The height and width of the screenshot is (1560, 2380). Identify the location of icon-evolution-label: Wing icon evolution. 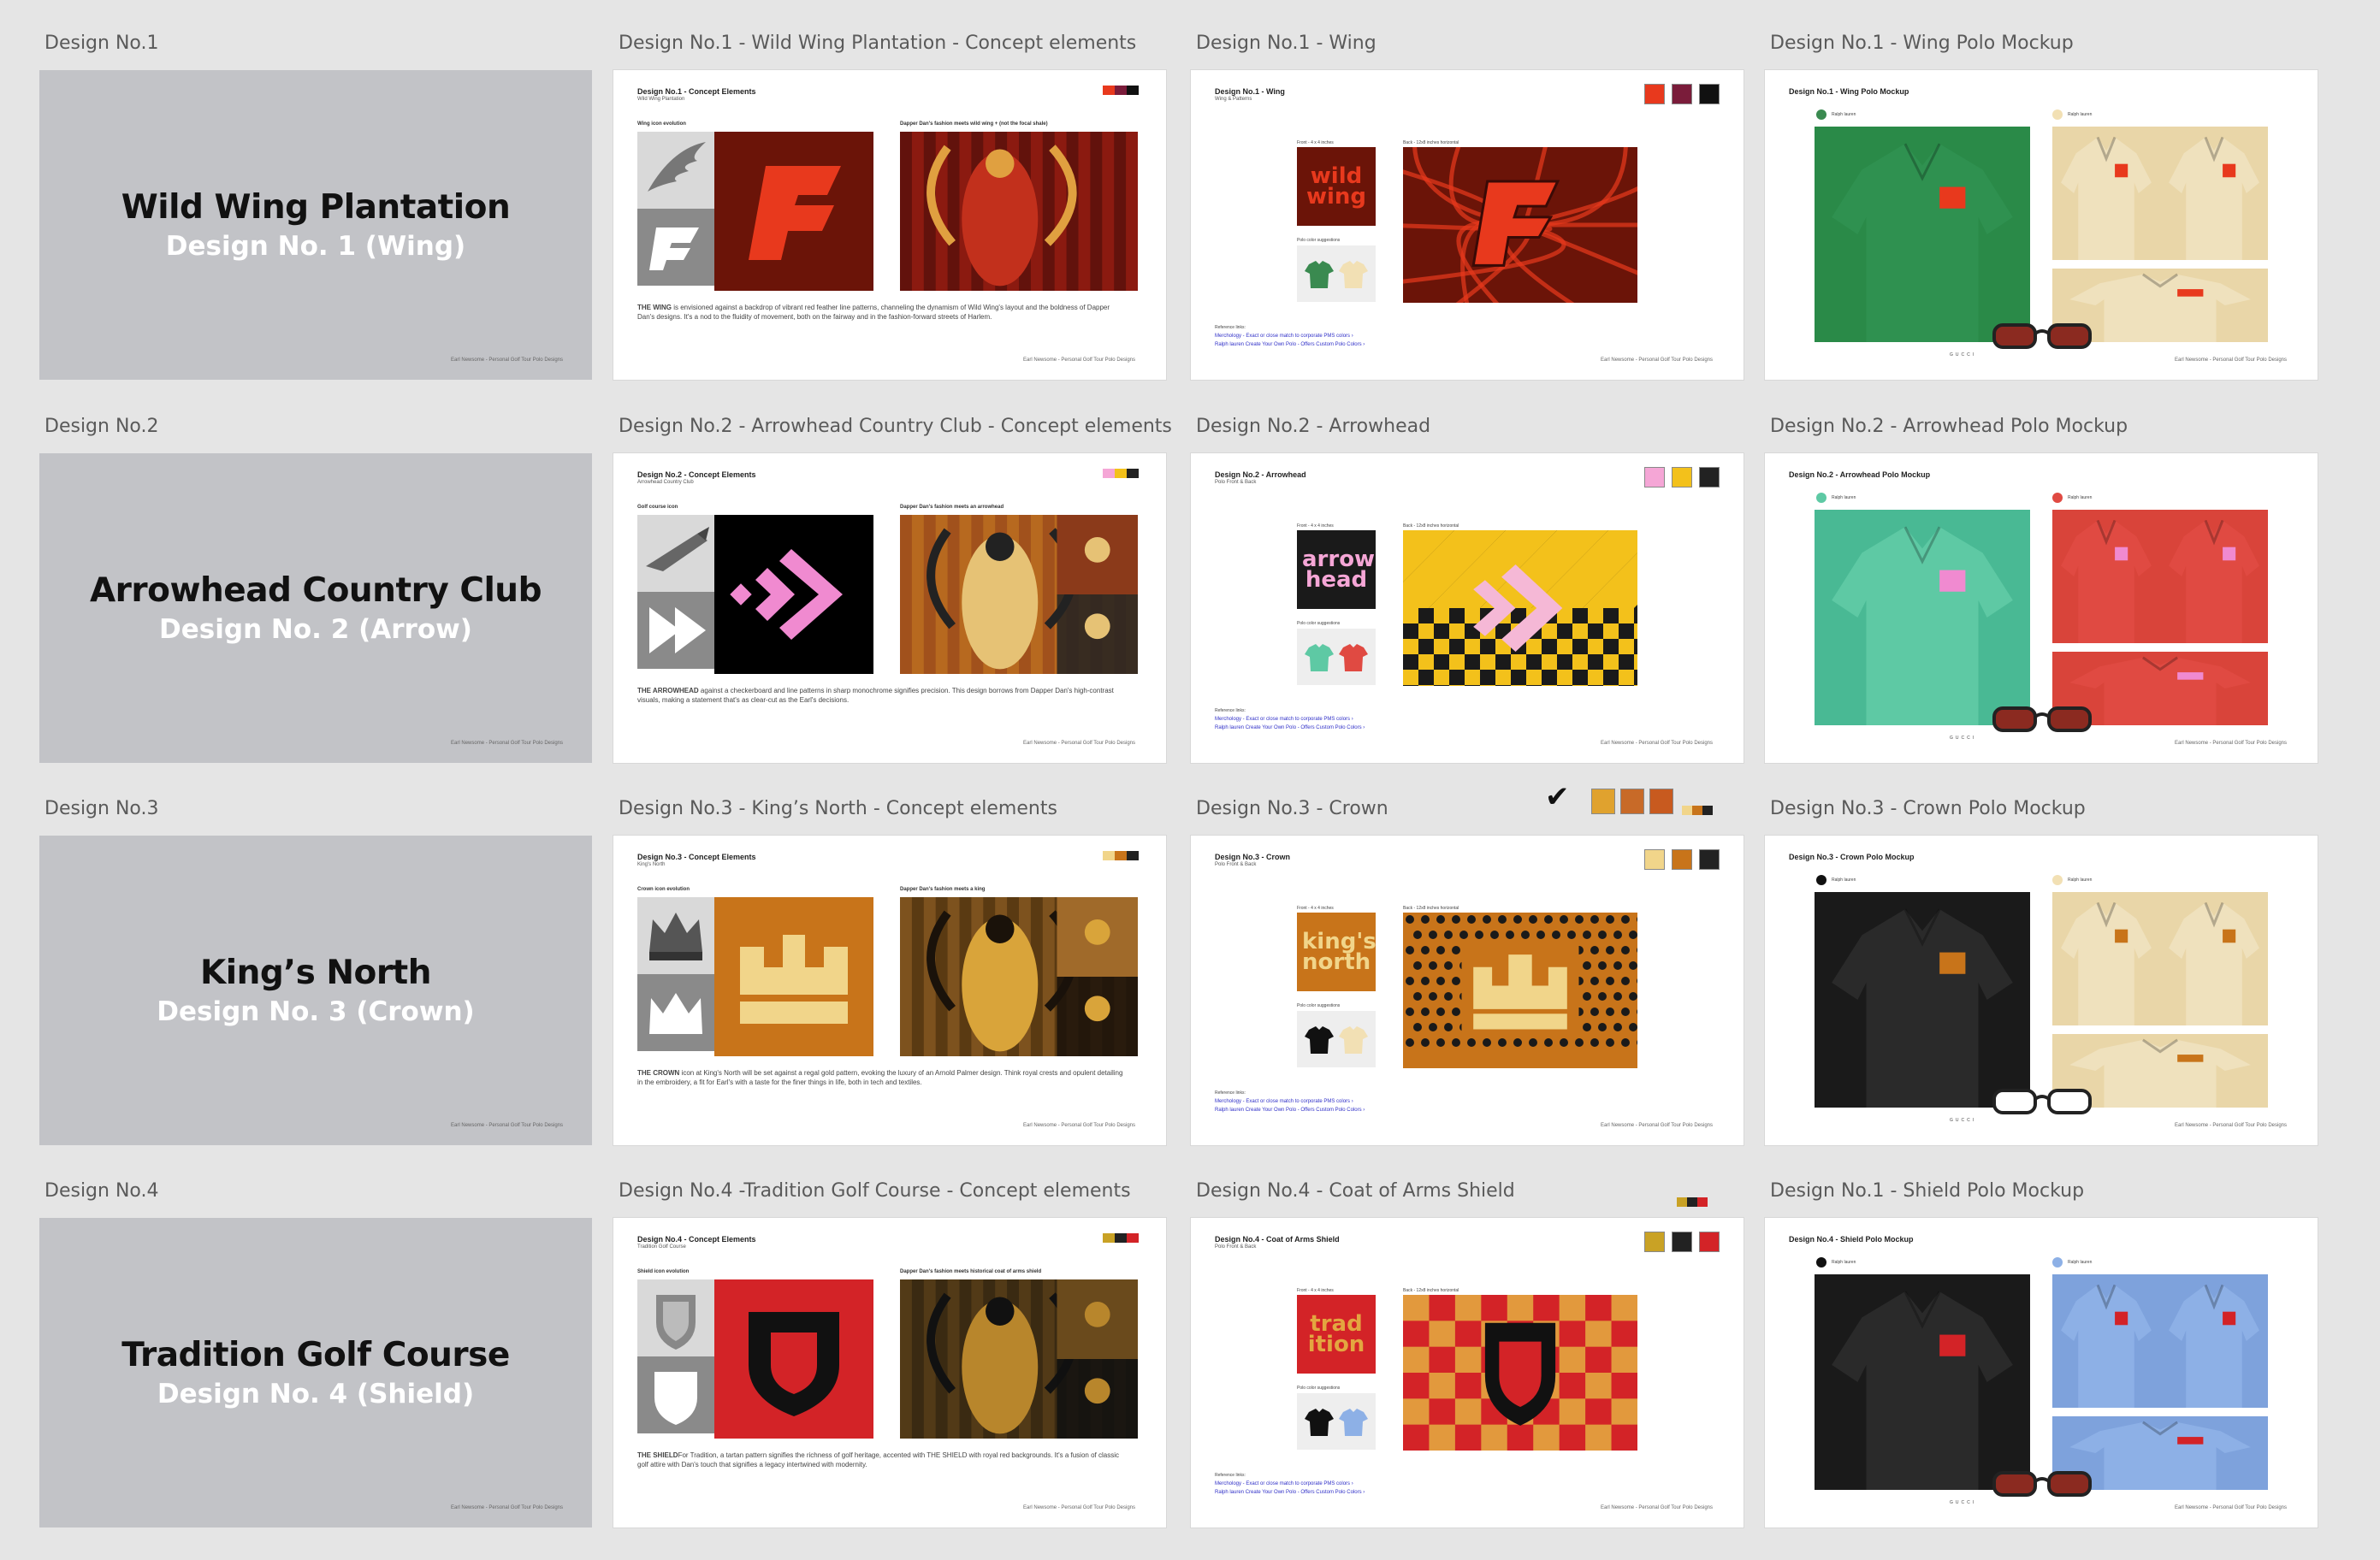
(661, 124).